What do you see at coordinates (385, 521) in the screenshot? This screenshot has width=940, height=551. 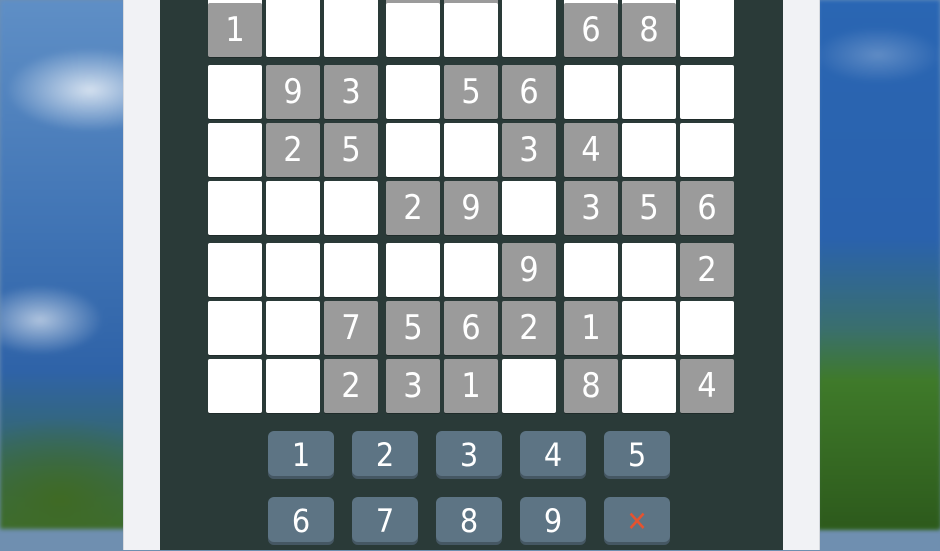 I see `number-key: 7` at bounding box center [385, 521].